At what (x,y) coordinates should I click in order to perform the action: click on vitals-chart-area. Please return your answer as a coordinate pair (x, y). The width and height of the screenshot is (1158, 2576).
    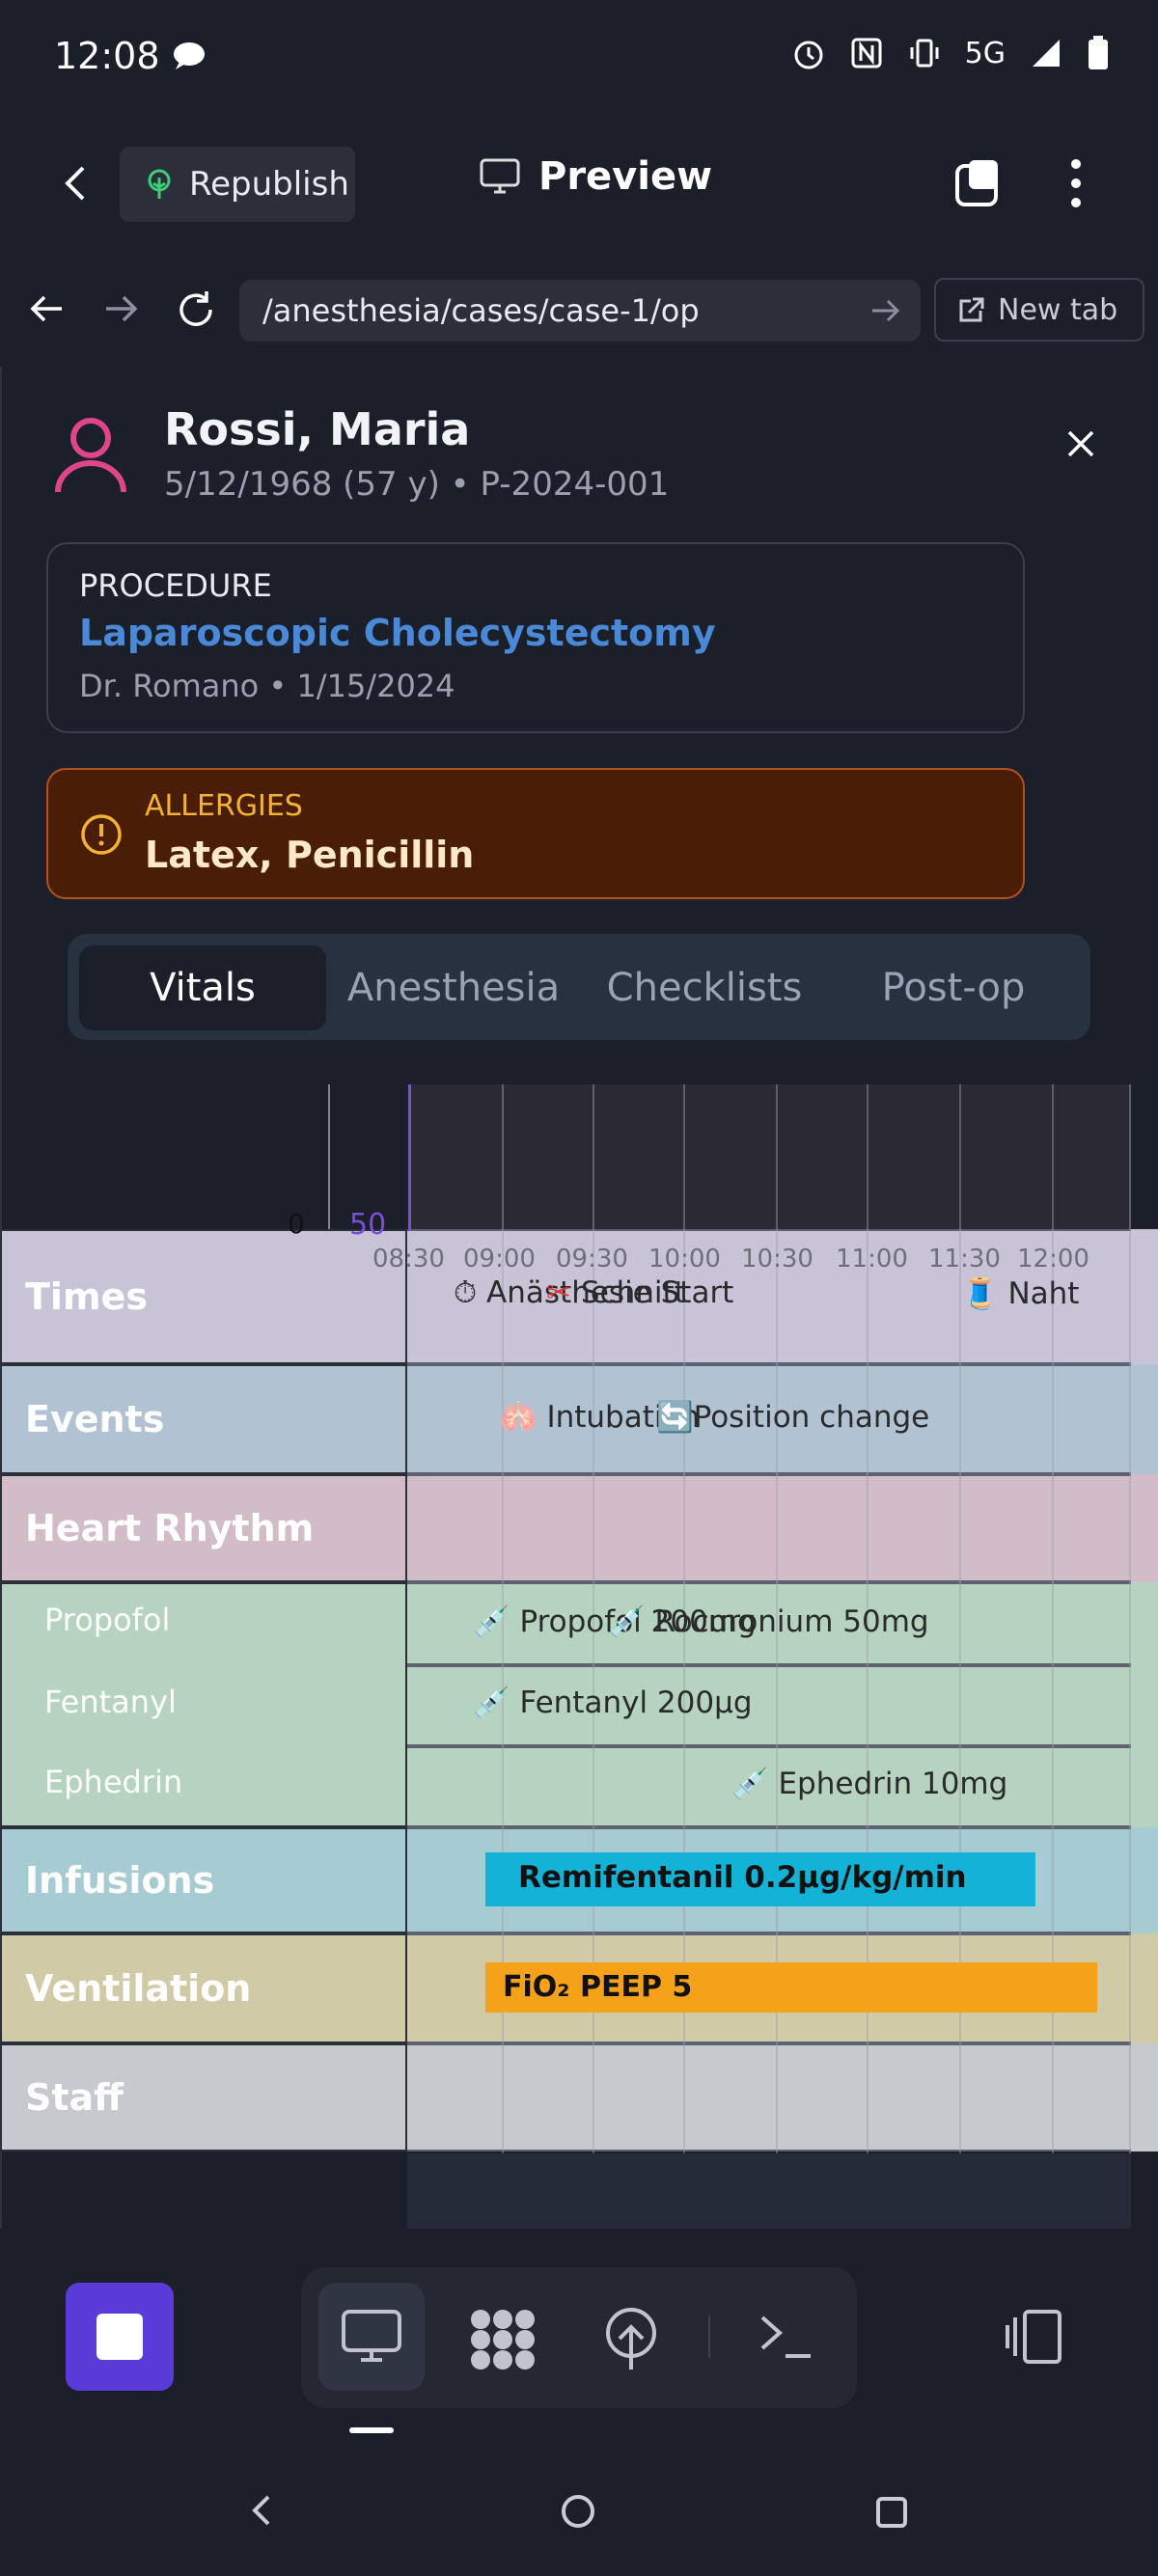
    Looking at the image, I should click on (770, 1157).